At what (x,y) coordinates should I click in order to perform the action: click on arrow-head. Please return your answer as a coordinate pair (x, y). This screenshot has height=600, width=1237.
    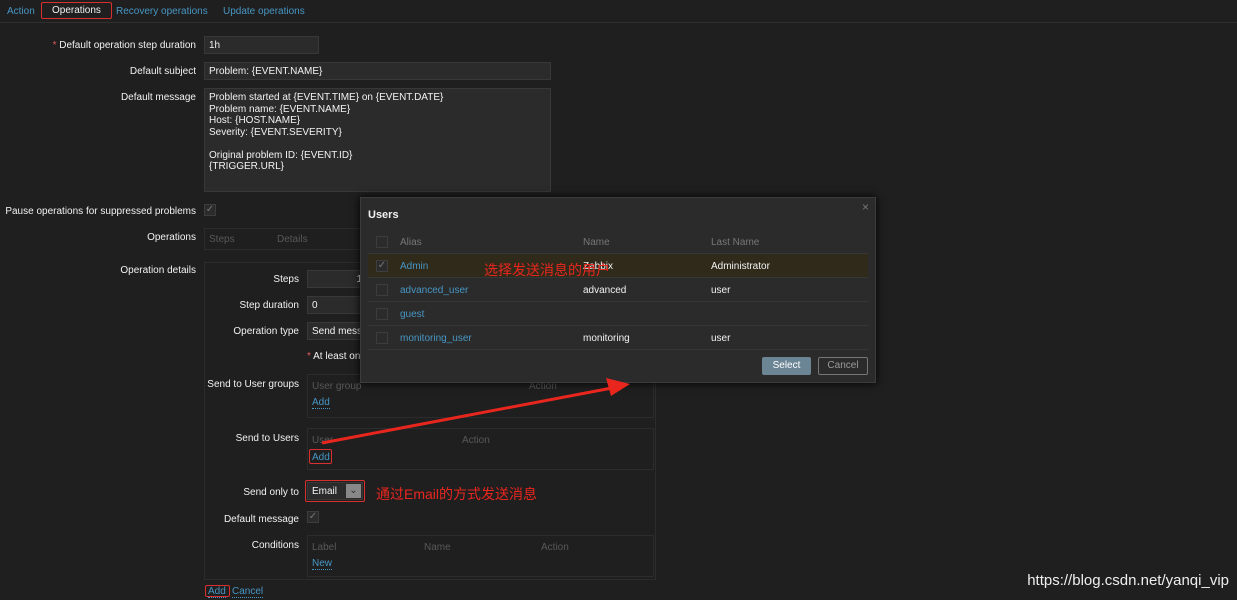
    Looking at the image, I should click on (618, 387).